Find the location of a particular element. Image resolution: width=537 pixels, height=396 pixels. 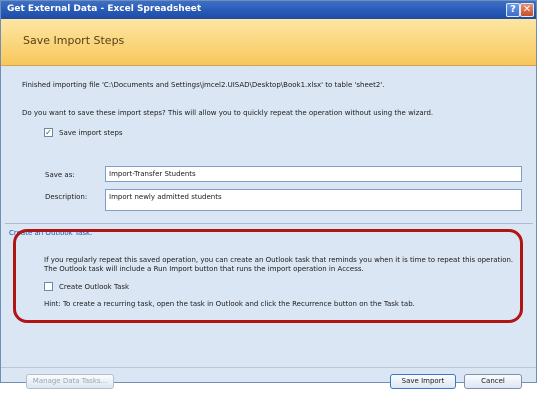

save-import-steps-checkbox: ✓ is located at coordinates (48, 132).